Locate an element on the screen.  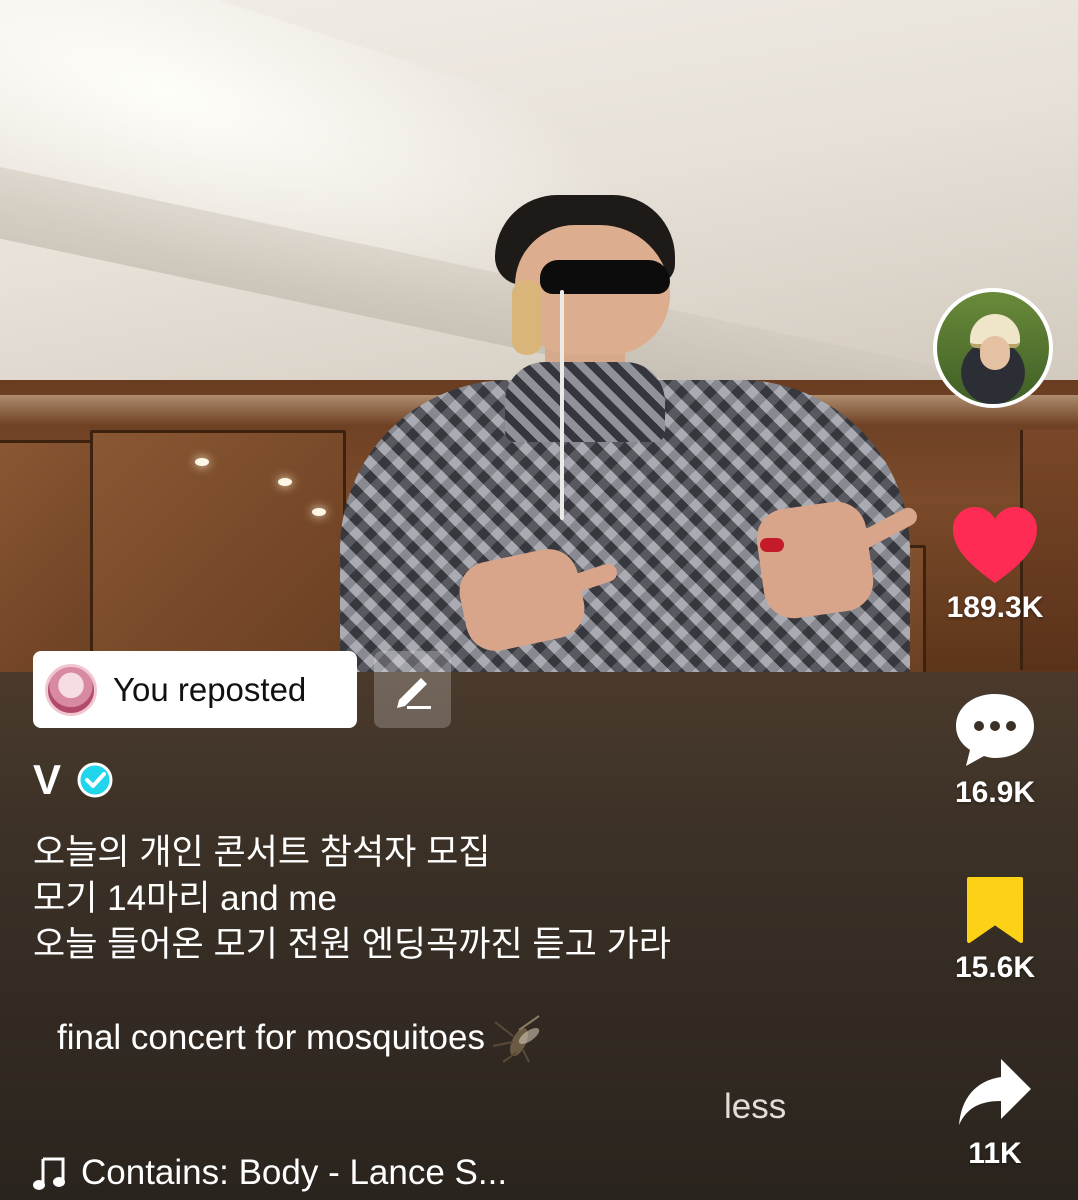
repost-badge: You reposted is located at coordinates (195, 689).